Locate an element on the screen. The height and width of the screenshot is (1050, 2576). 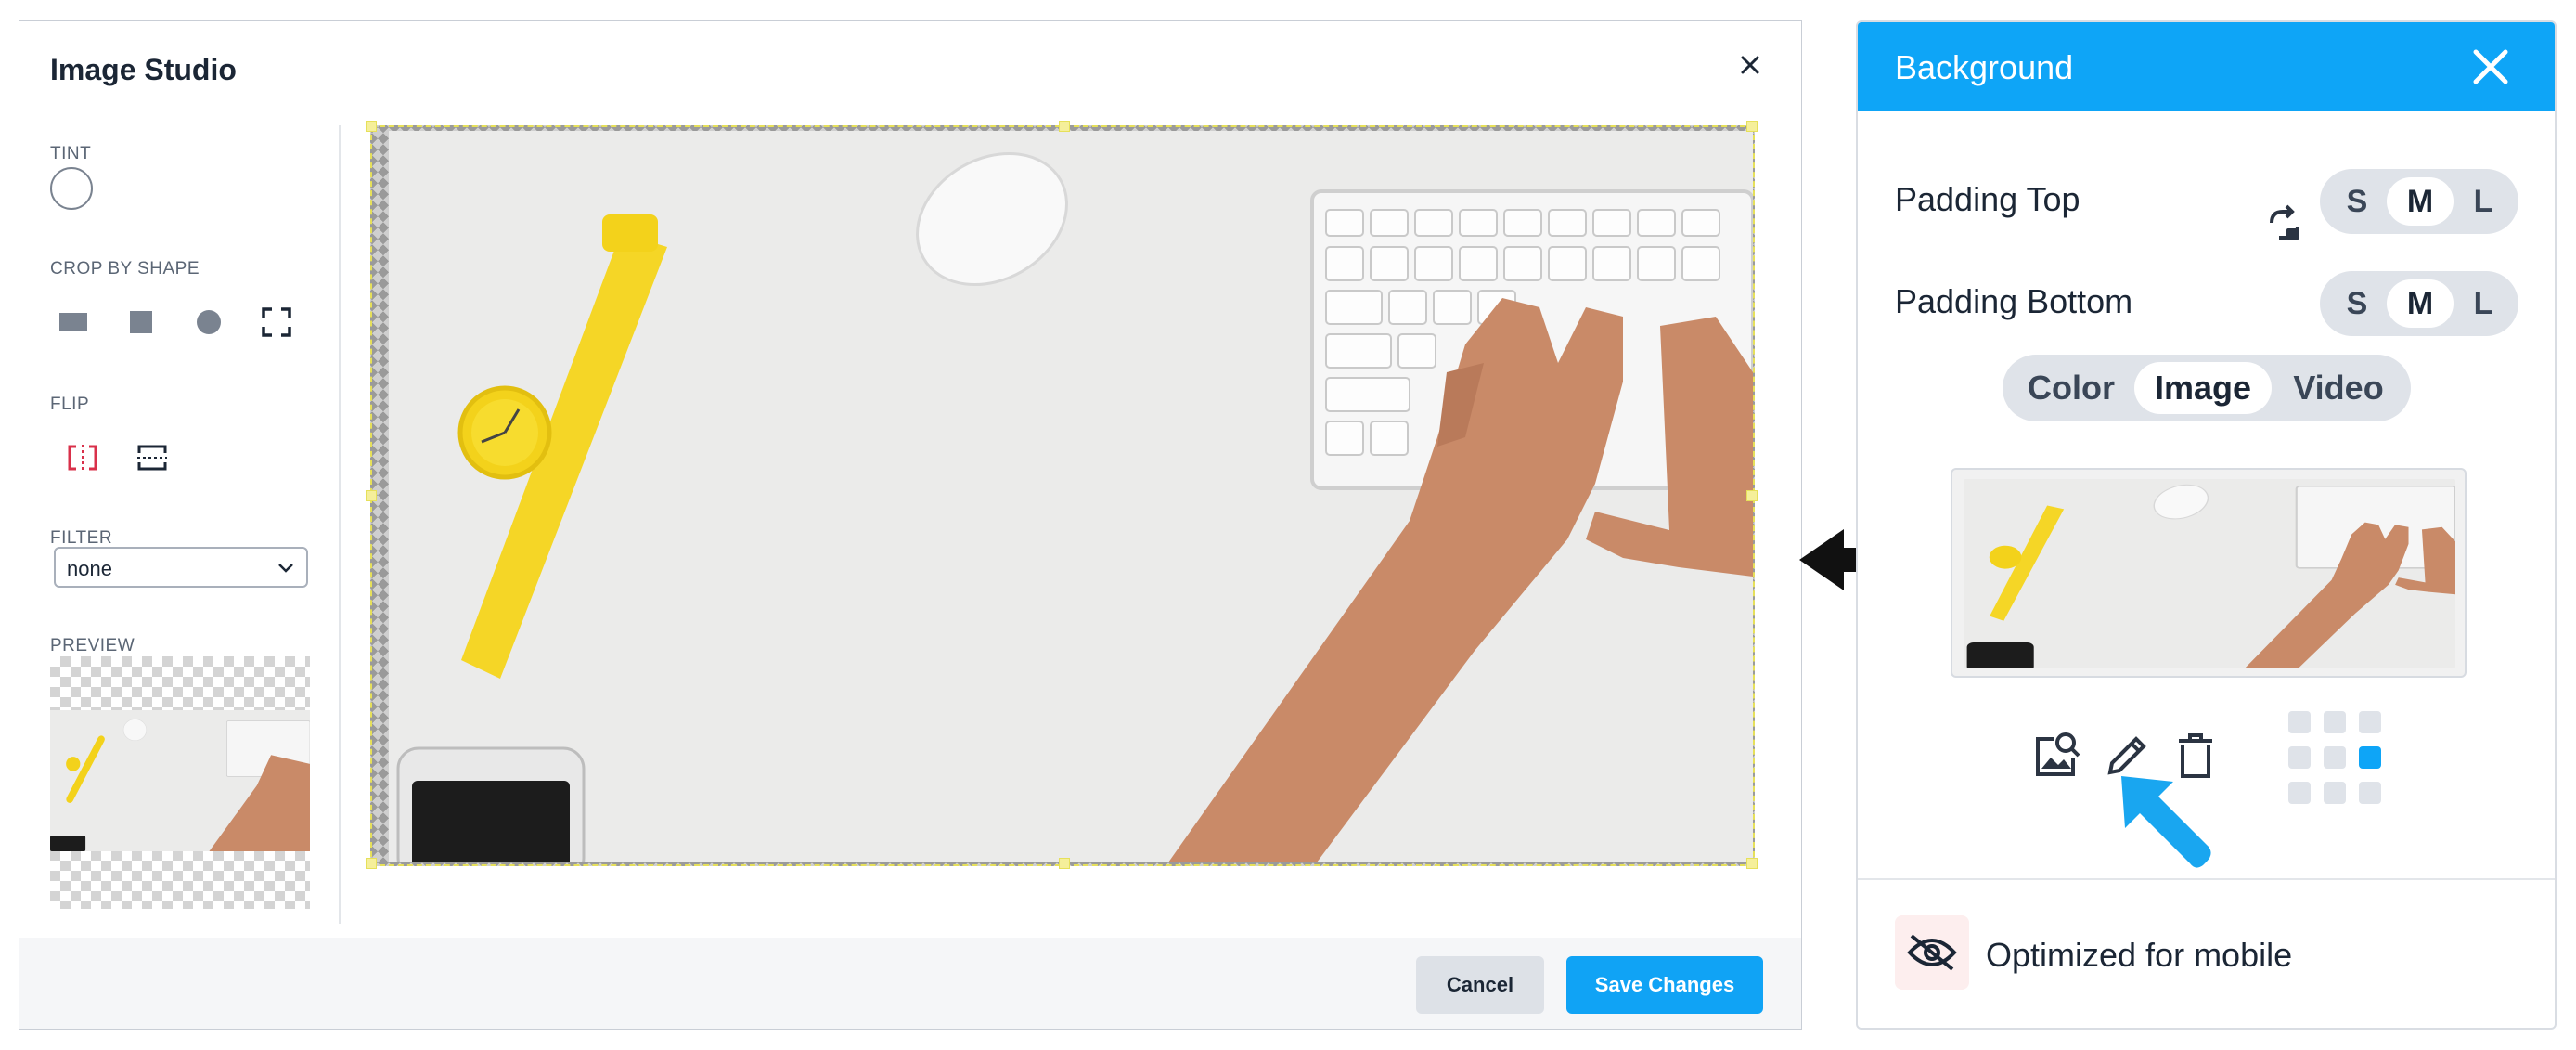
flip-vertical-icon is located at coordinates (152, 458).